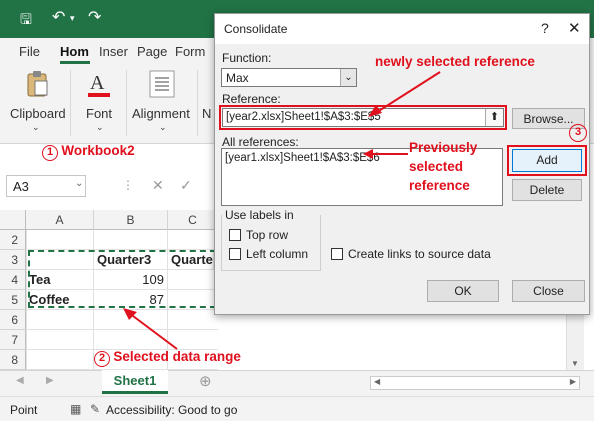 The height and width of the screenshot is (421, 594). Describe the element at coordinates (302, 158) in the screenshot. I see `list-item: [year1.xlsx]Sheet1!$A$3:$E$6` at that location.